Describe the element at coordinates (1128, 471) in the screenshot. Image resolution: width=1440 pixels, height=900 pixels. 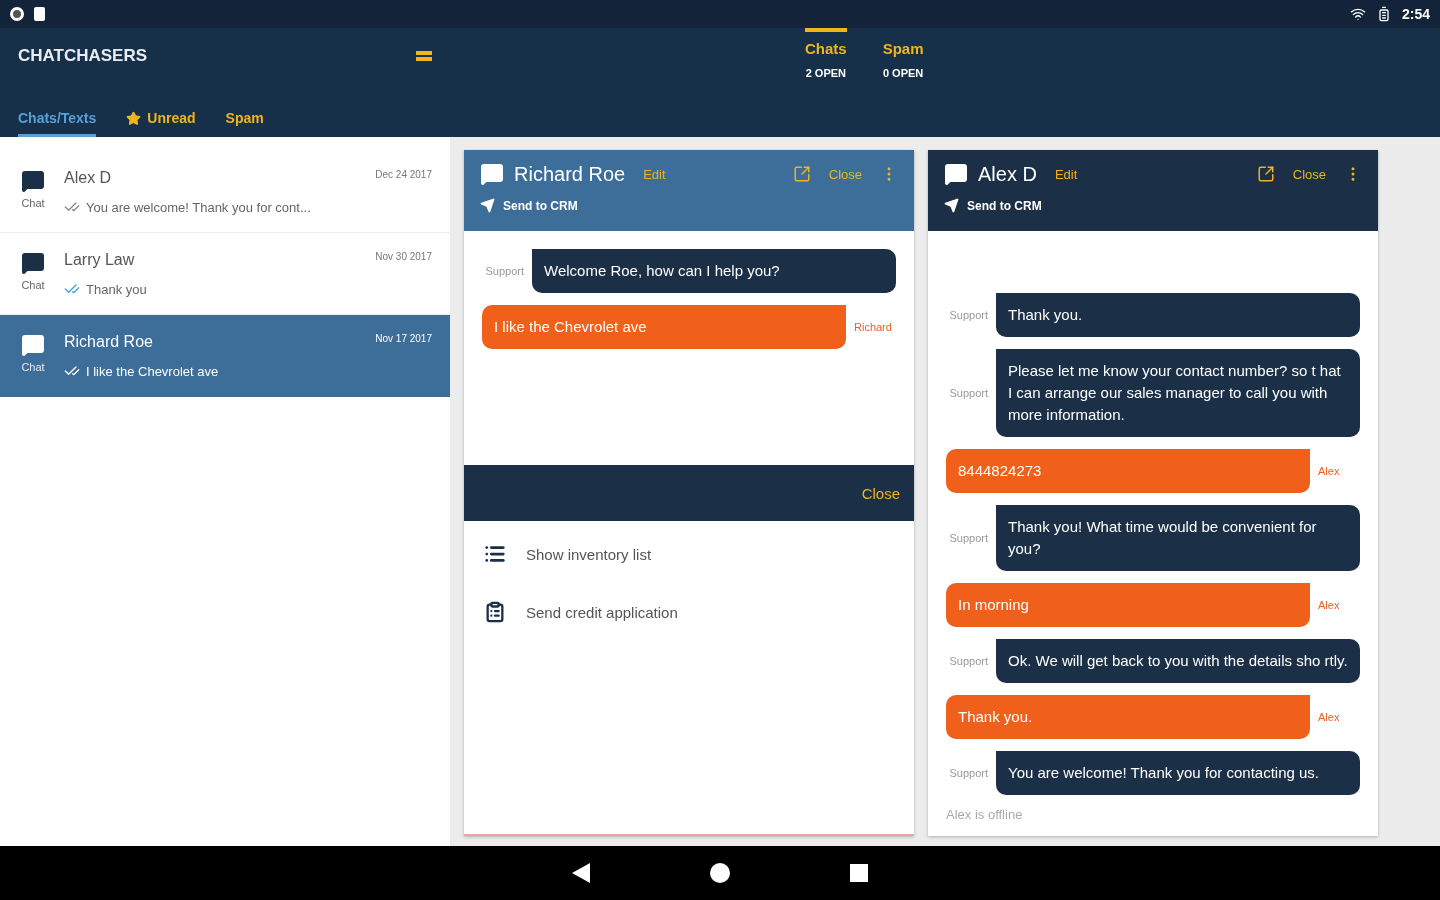
I see `message-bubble: 8444824273` at that location.